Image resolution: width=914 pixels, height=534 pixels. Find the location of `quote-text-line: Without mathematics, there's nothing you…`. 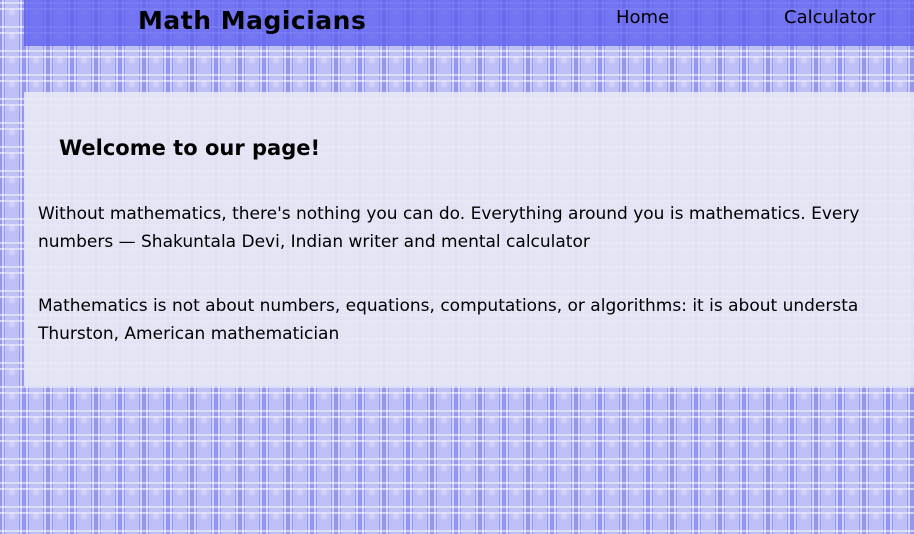

quote-text-line: Without mathematics, there's nothing you… is located at coordinates (449, 214).